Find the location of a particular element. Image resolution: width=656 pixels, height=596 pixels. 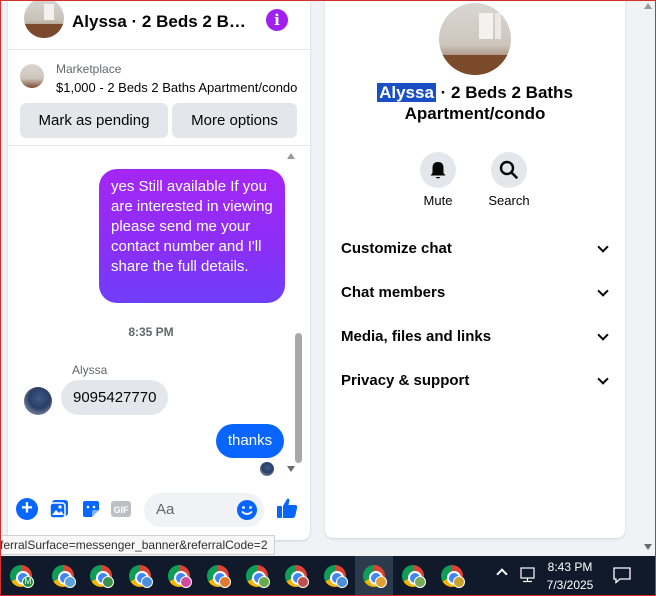

listing-thumbnail is located at coordinates (32, 76).